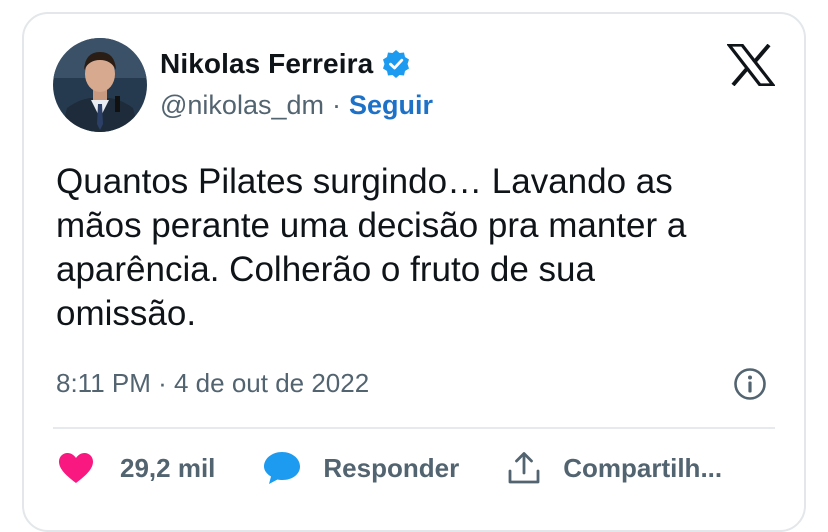 This screenshot has width=828, height=532. What do you see at coordinates (100, 85) in the screenshot?
I see `avatar` at bounding box center [100, 85].